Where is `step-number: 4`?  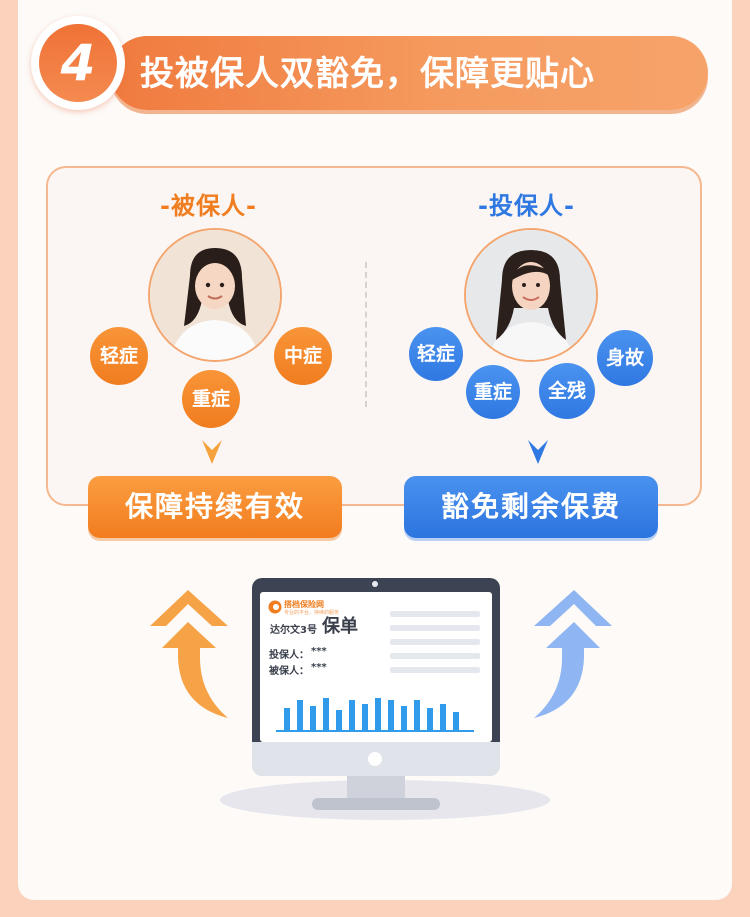
step-number: 4 is located at coordinates (78, 63).